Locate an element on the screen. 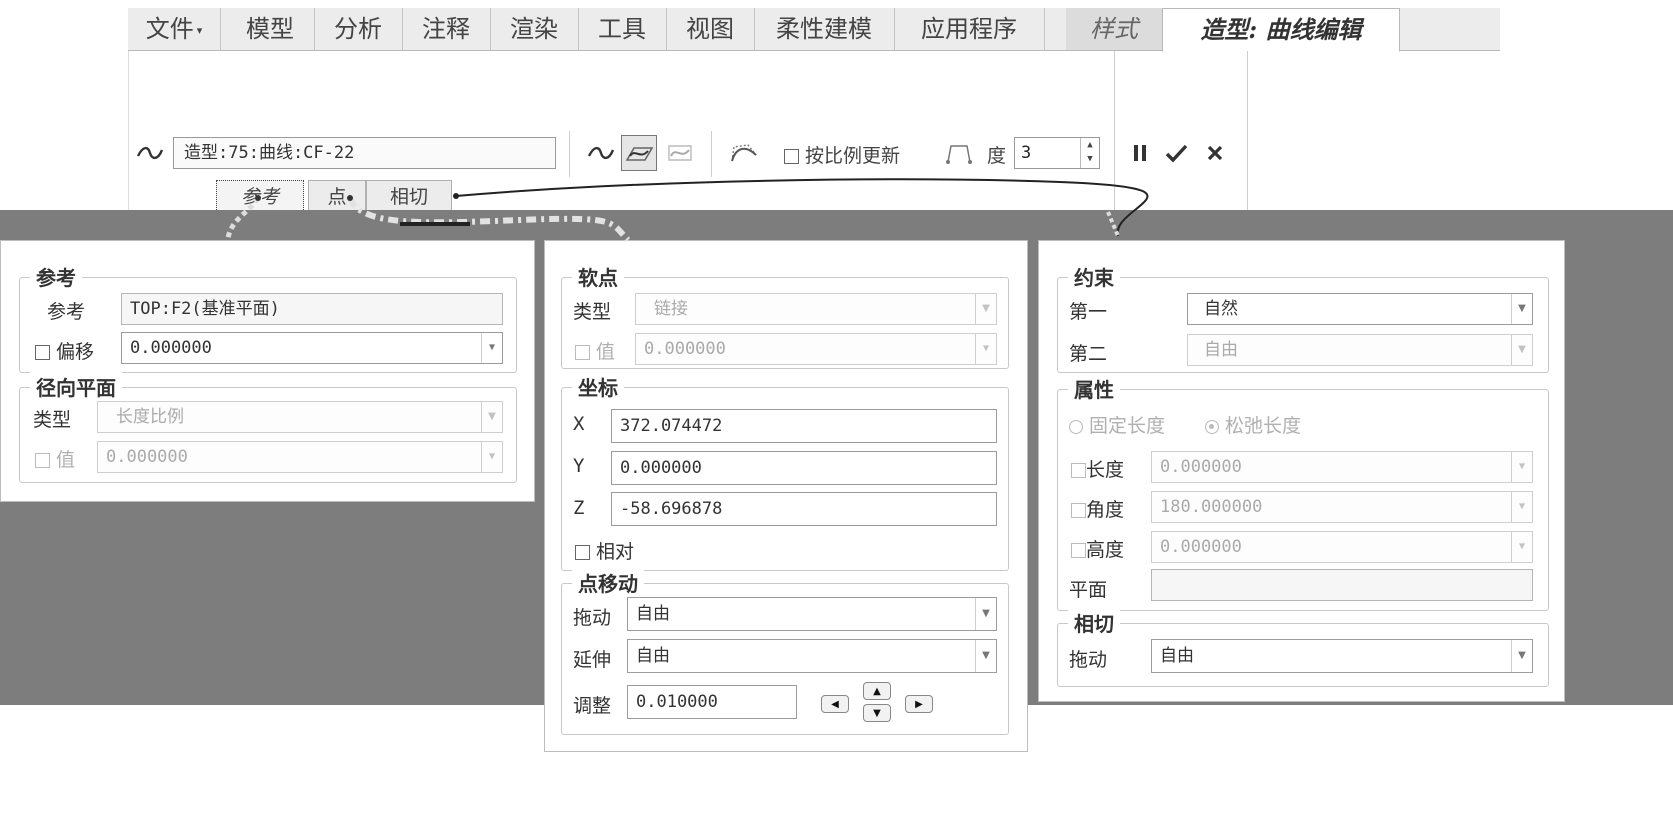 The height and width of the screenshot is (816, 1673). relative-option: 相对 is located at coordinates (604, 550).